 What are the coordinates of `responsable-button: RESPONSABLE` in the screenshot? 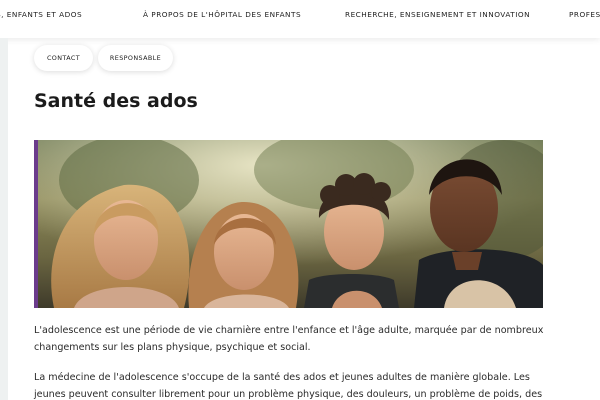 It's located at (135, 58).